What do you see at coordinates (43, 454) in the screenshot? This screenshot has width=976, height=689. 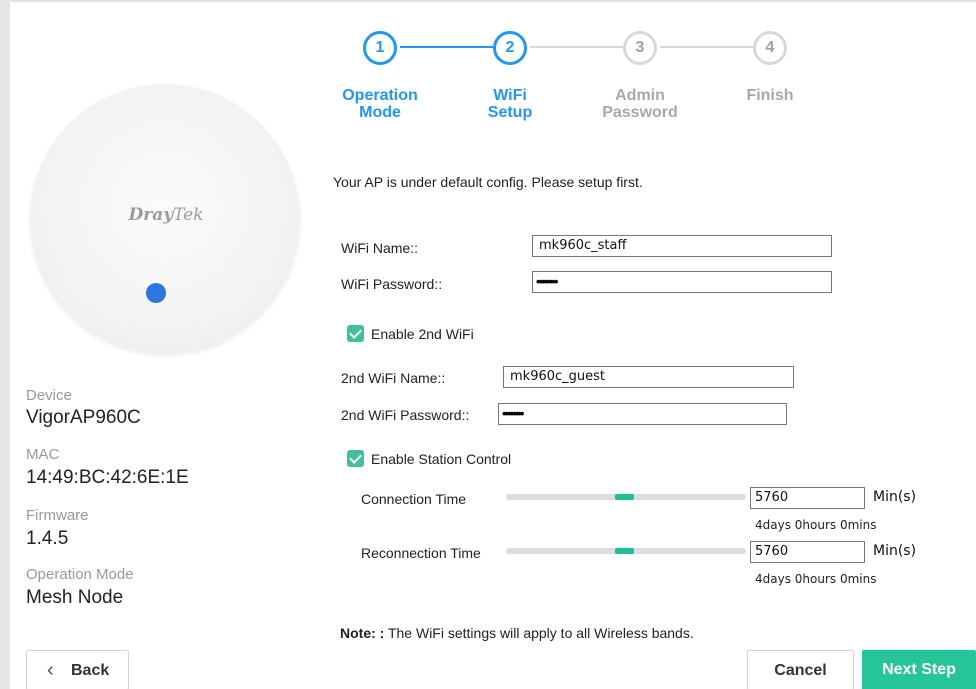 I see `mac-label: MAC` at bounding box center [43, 454].